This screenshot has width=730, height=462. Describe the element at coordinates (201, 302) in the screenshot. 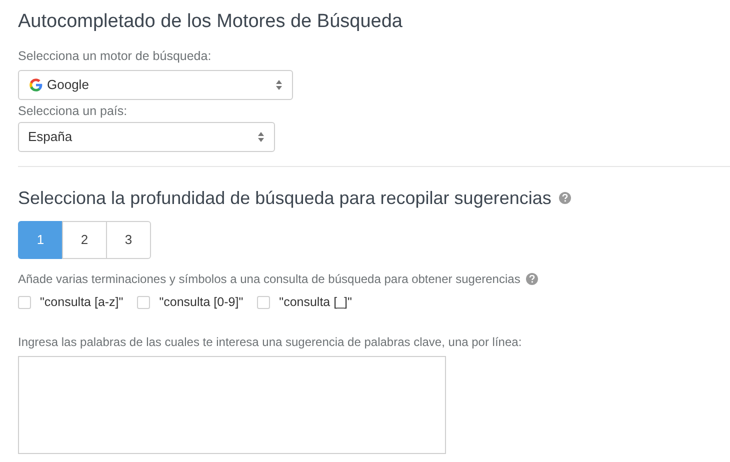

I see `checkbox-label: "consulta [0-9]"` at that location.